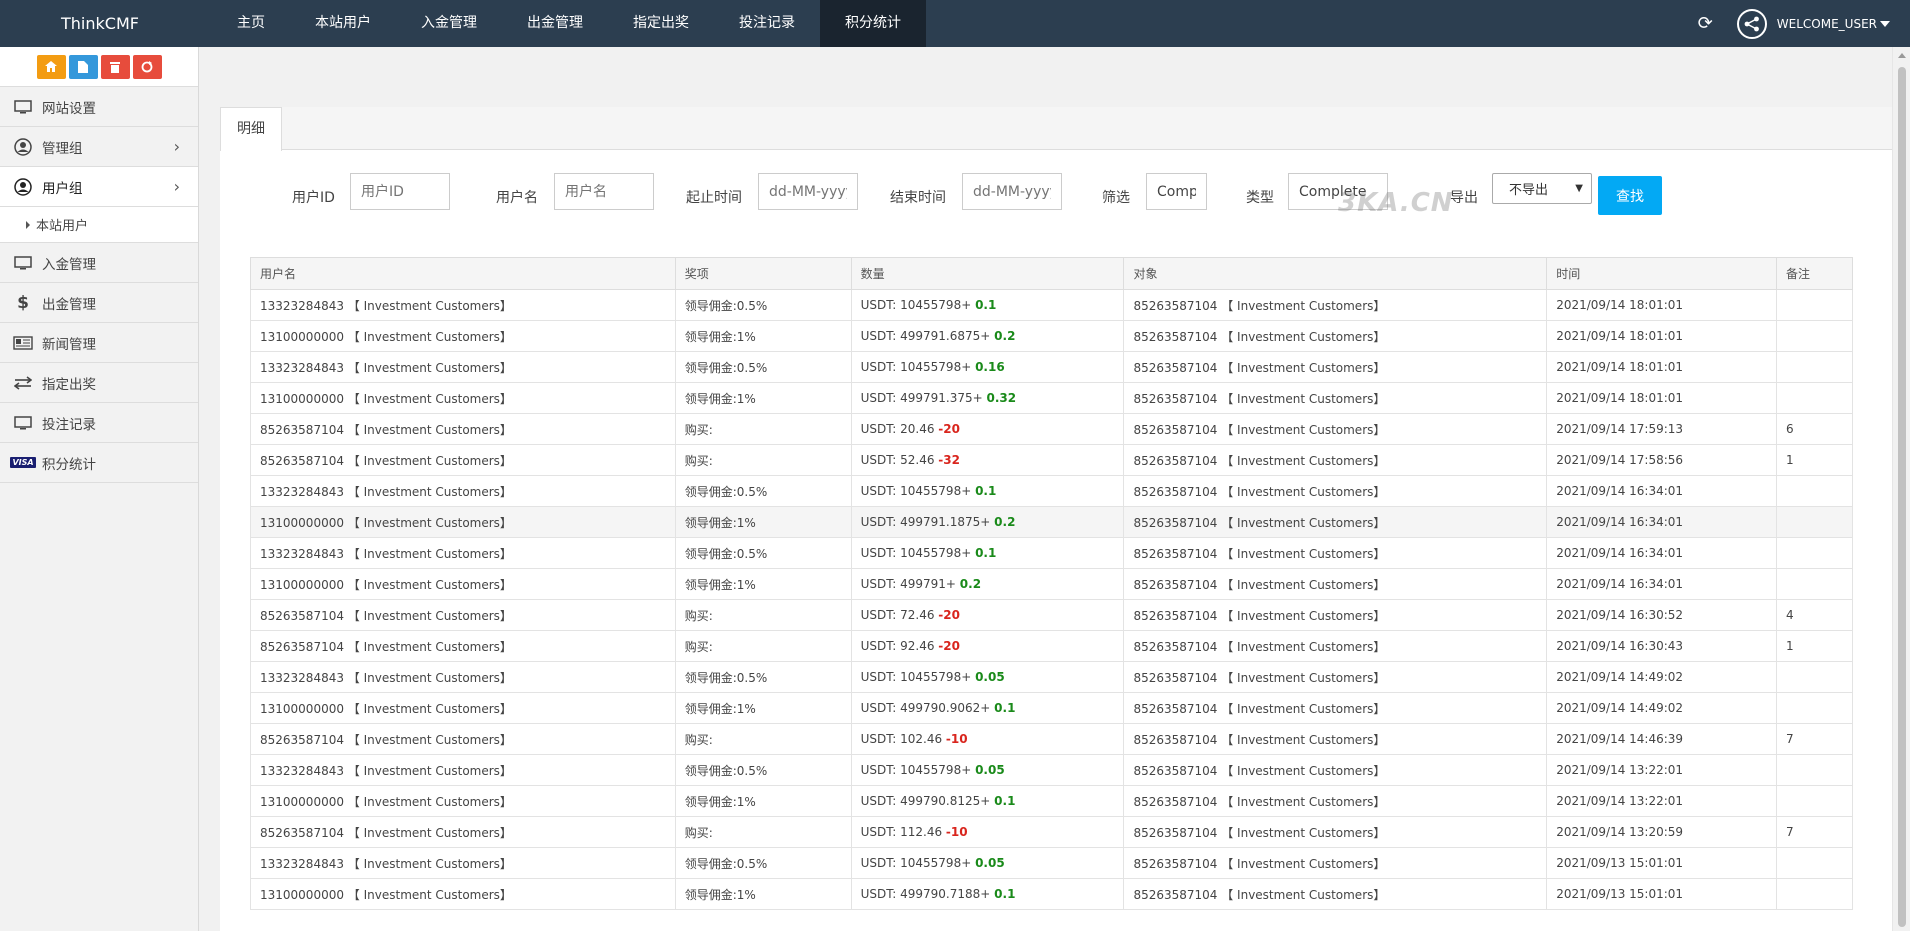 This screenshot has width=1910, height=931. Describe the element at coordinates (604, 191) in the screenshot. I see `username-input` at that location.